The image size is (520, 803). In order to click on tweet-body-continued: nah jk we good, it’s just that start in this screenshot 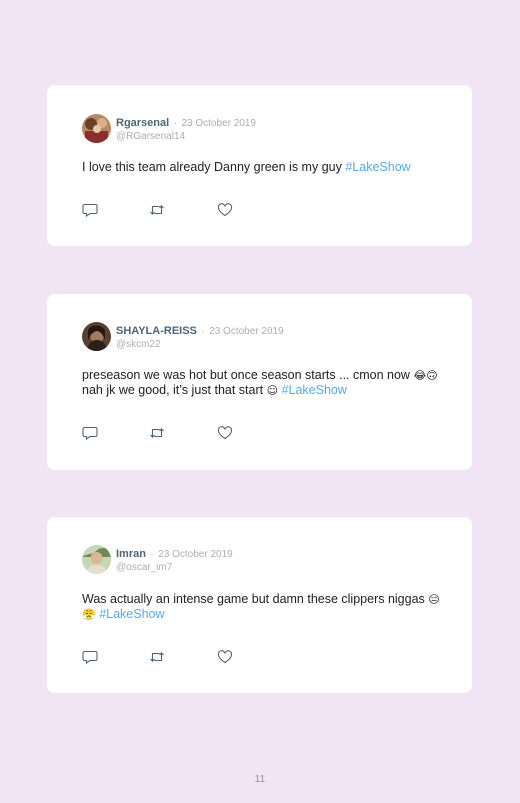, I will do `click(173, 390)`.